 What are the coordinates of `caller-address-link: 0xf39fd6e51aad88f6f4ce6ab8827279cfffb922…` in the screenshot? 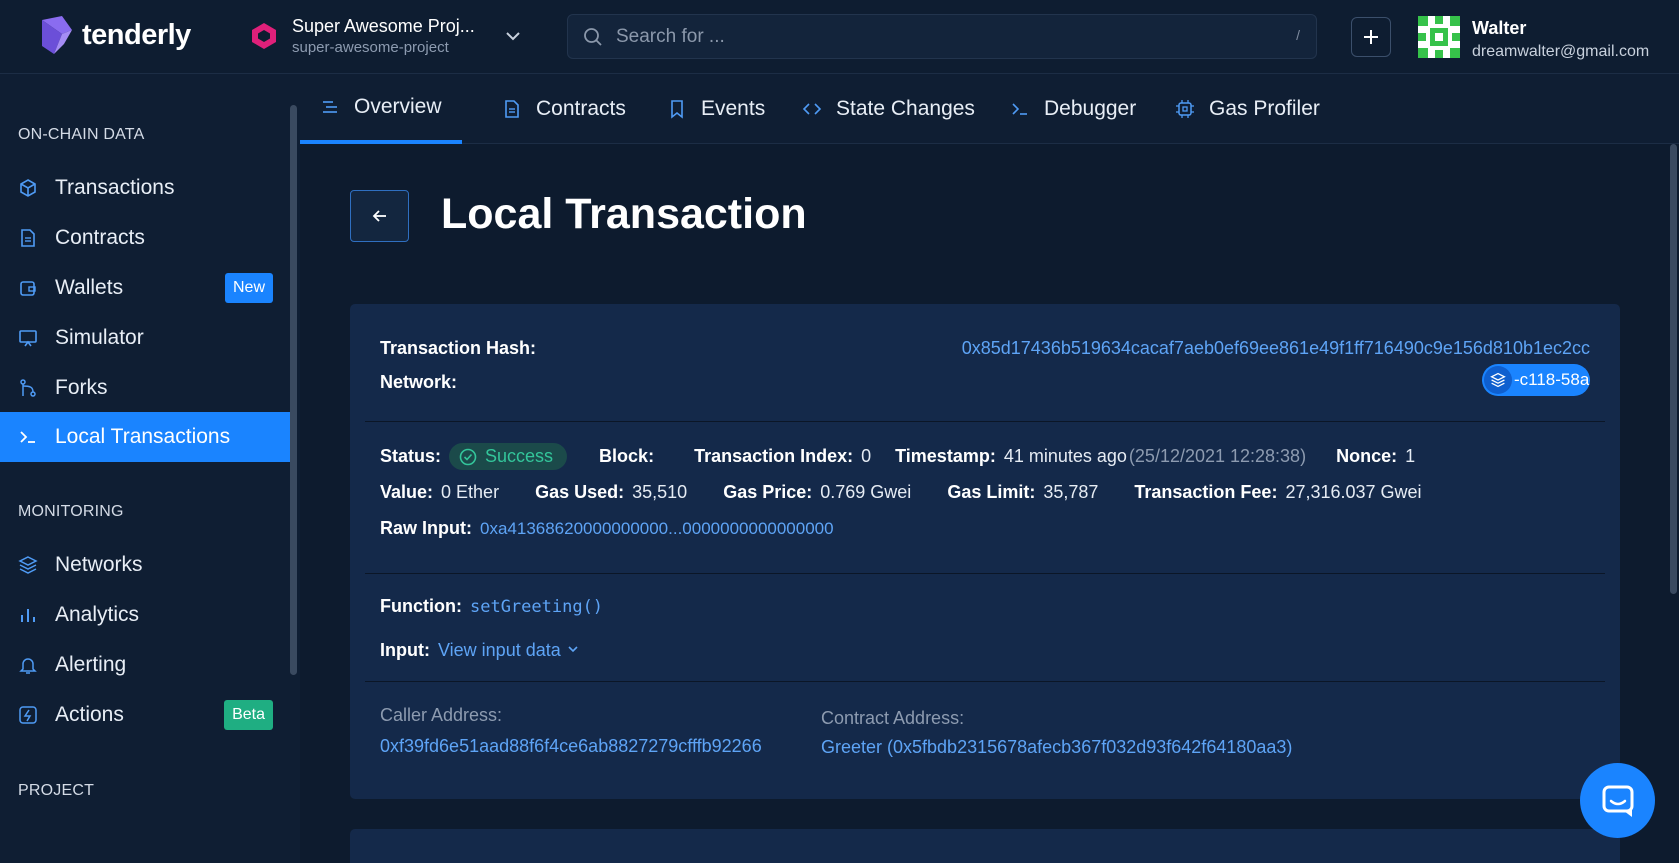 It's located at (571, 746).